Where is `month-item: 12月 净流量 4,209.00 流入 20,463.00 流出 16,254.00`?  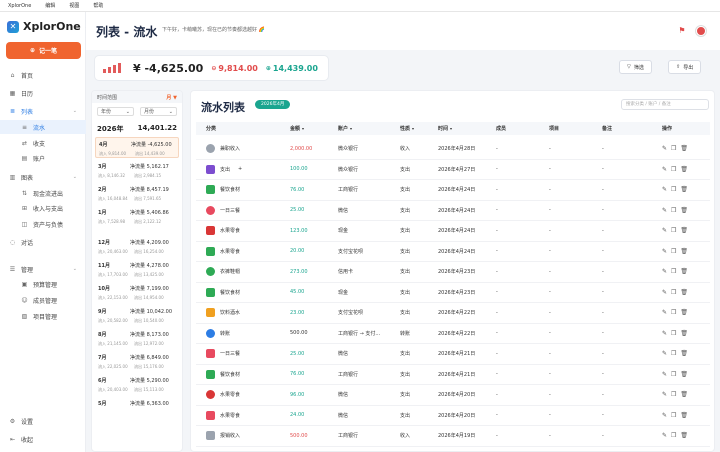
month-item: 12月 净流量 4,209.00 流入 20,463.00 流出 16,254.00 is located at coordinates (137, 246).